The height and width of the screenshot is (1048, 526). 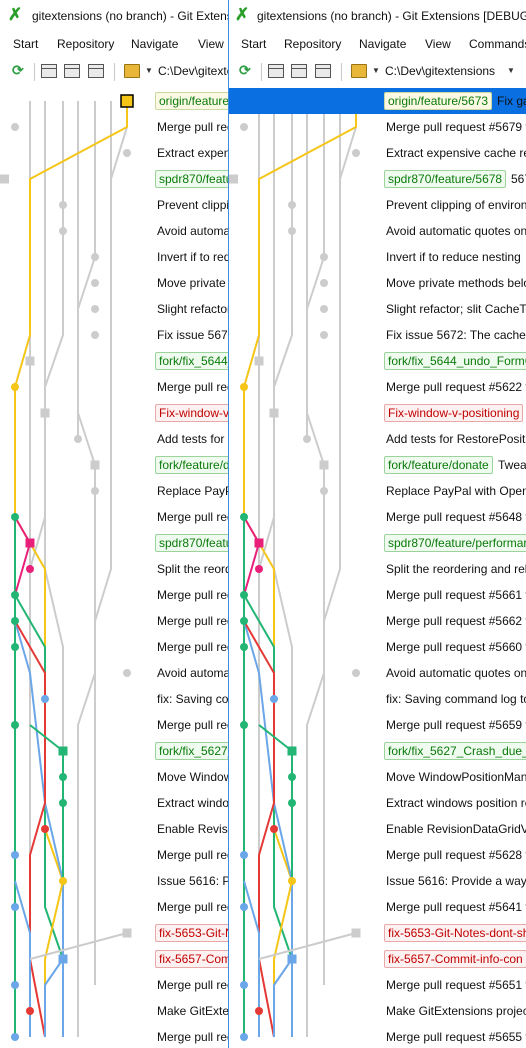 I want to click on commit-row: spdr870/feature/5678567, so click(x=114, y=179).